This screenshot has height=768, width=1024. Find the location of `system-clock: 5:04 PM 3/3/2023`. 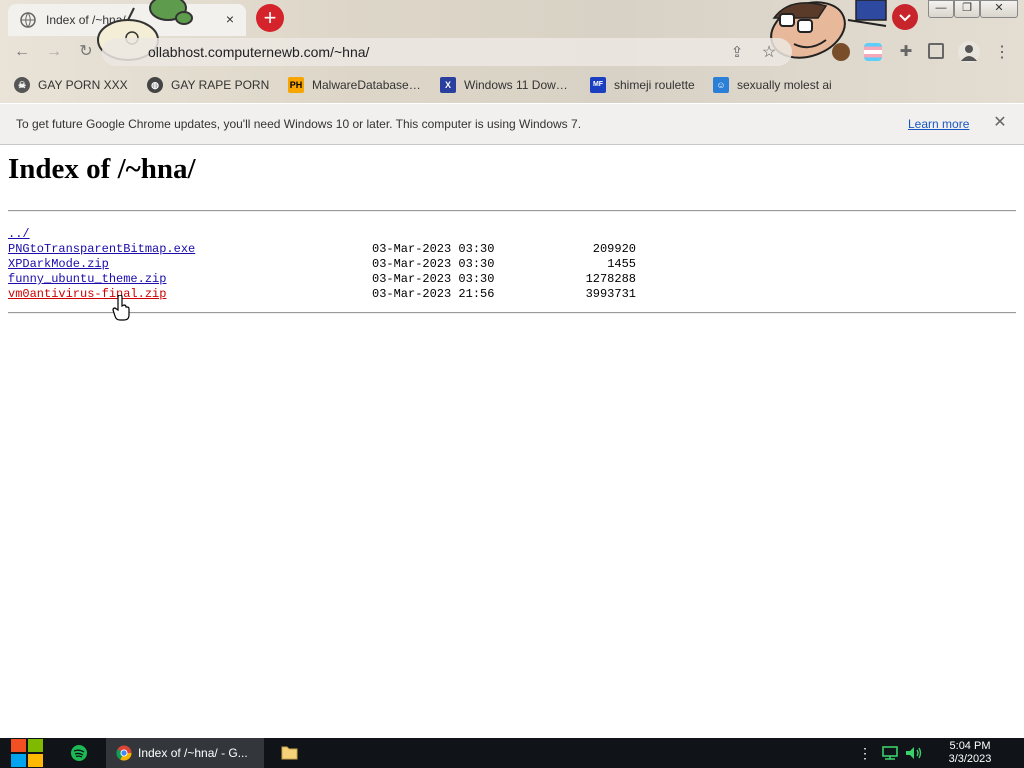

system-clock: 5:04 PM 3/3/2023 is located at coordinates (970, 753).